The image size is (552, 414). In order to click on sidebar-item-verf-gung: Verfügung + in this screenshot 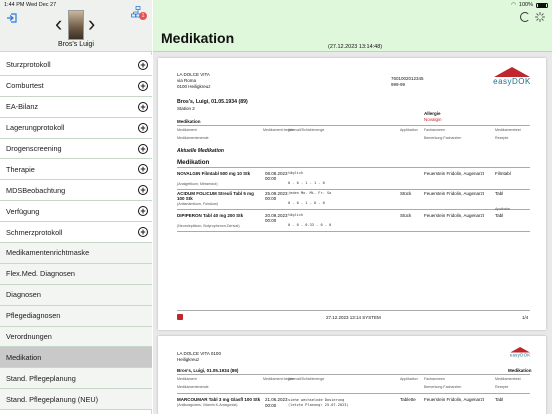, I will do `click(76, 212)`.